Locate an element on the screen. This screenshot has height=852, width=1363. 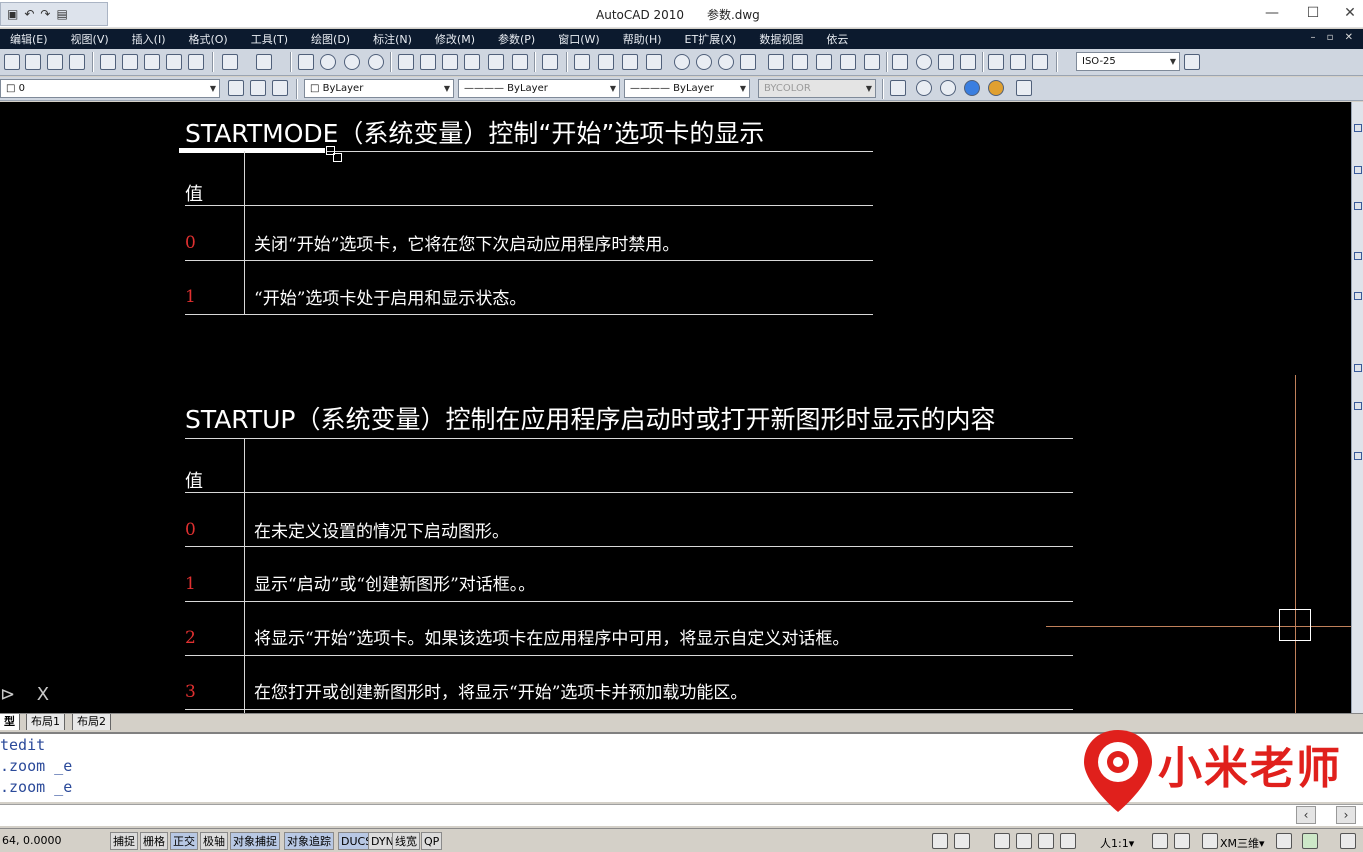
status-toggle: 极轴 is located at coordinates (214, 841).